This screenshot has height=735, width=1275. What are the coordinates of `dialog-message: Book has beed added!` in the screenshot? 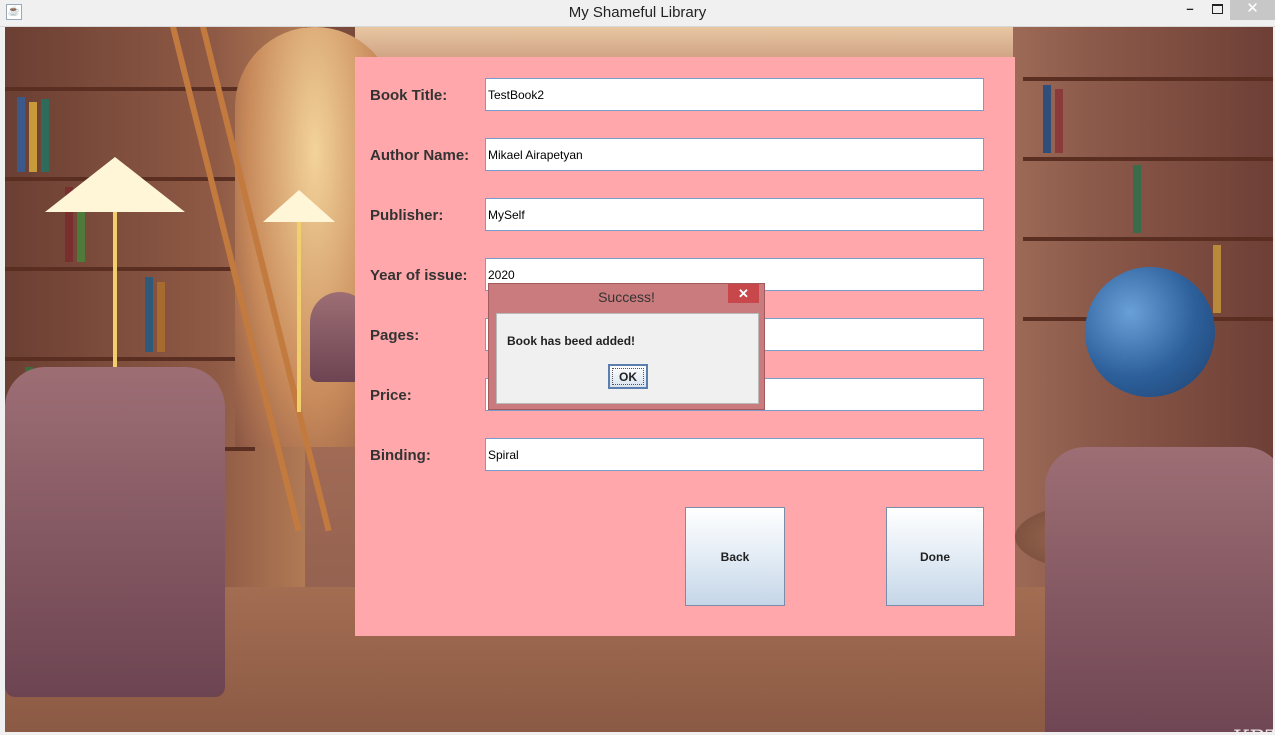 It's located at (571, 341).